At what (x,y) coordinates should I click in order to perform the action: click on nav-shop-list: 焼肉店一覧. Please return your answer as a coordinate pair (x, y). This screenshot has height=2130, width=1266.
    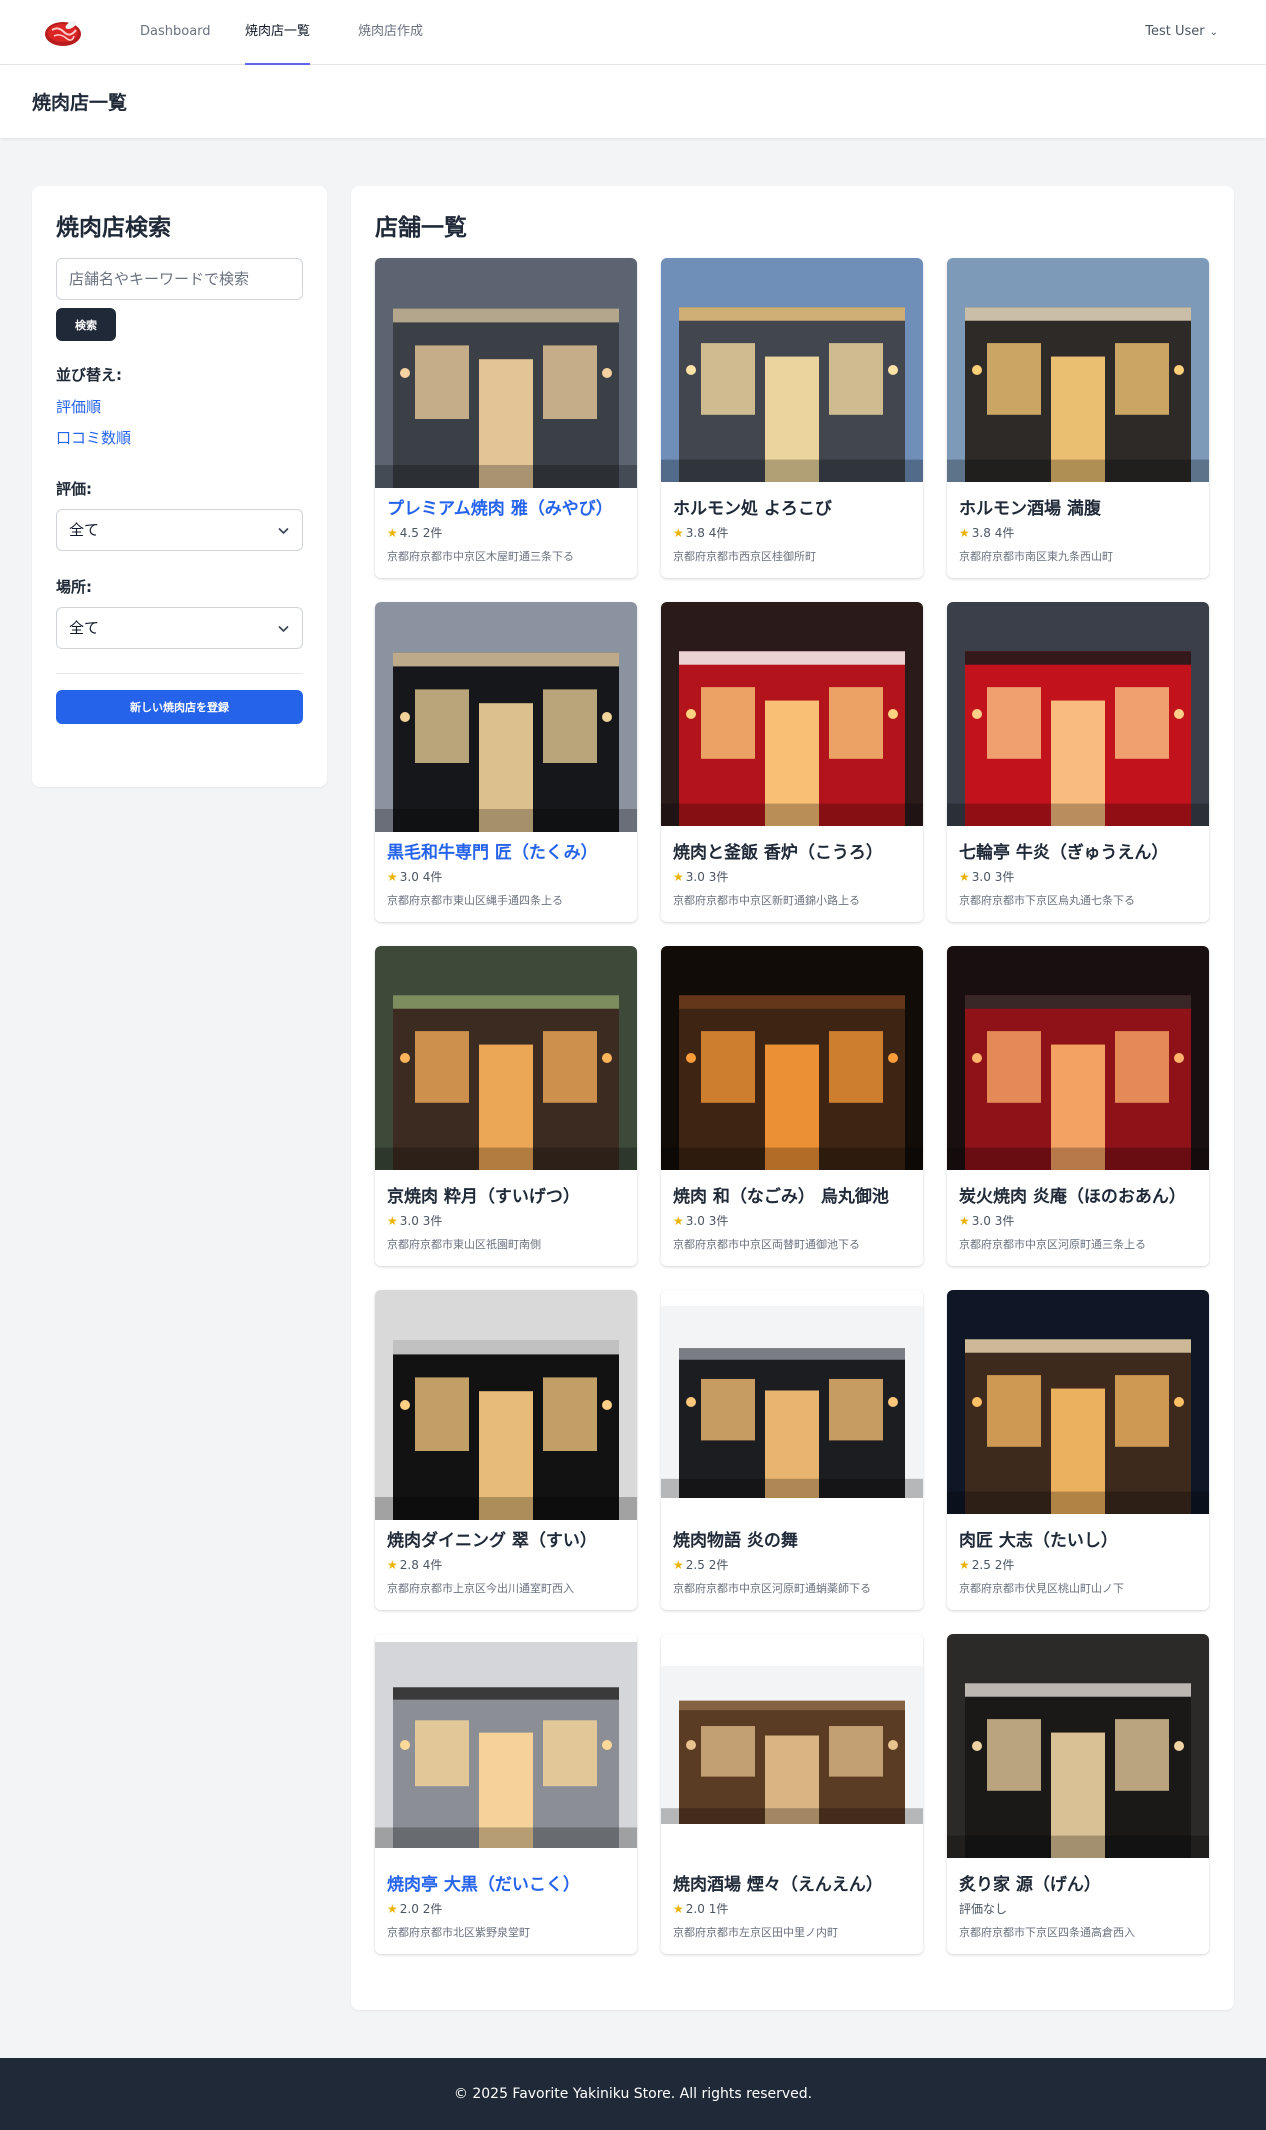
    Looking at the image, I should click on (278, 32).